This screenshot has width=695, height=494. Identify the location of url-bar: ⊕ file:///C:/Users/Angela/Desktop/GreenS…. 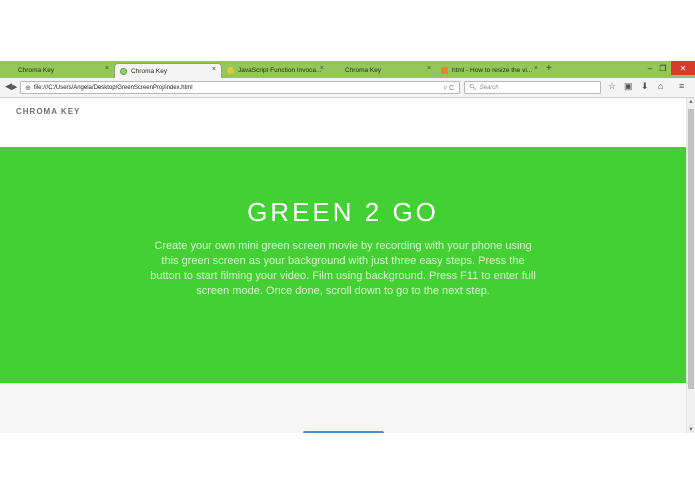
(240, 87).